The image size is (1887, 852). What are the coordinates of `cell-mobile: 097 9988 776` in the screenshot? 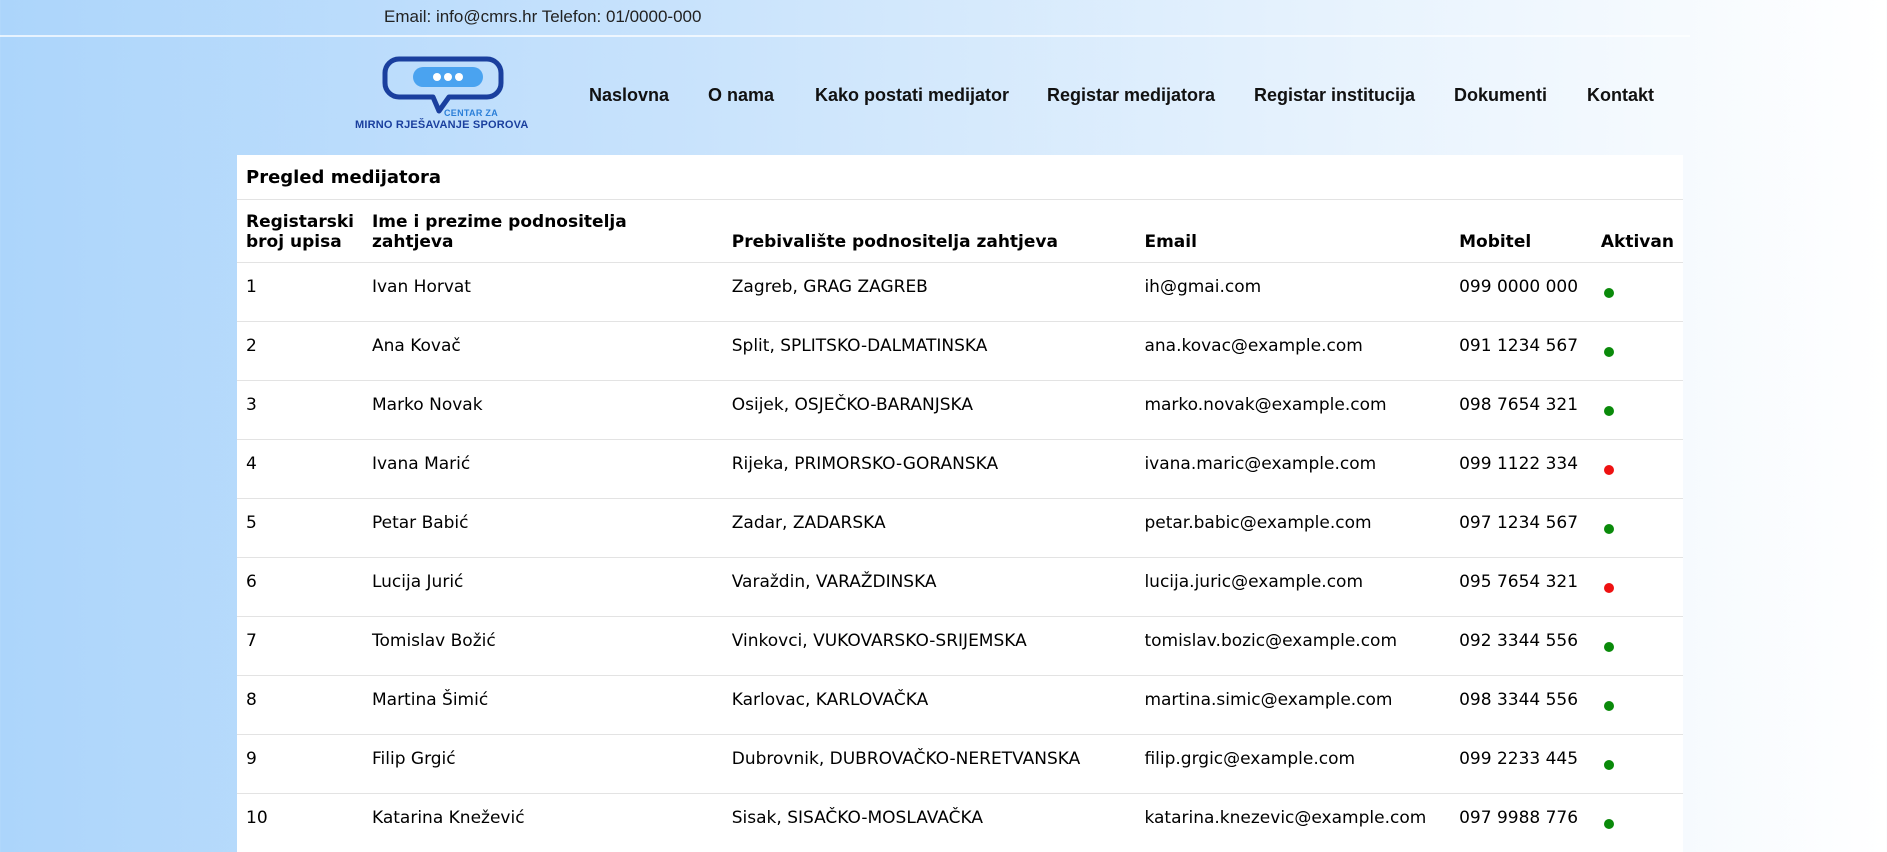 It's located at (1521, 822).